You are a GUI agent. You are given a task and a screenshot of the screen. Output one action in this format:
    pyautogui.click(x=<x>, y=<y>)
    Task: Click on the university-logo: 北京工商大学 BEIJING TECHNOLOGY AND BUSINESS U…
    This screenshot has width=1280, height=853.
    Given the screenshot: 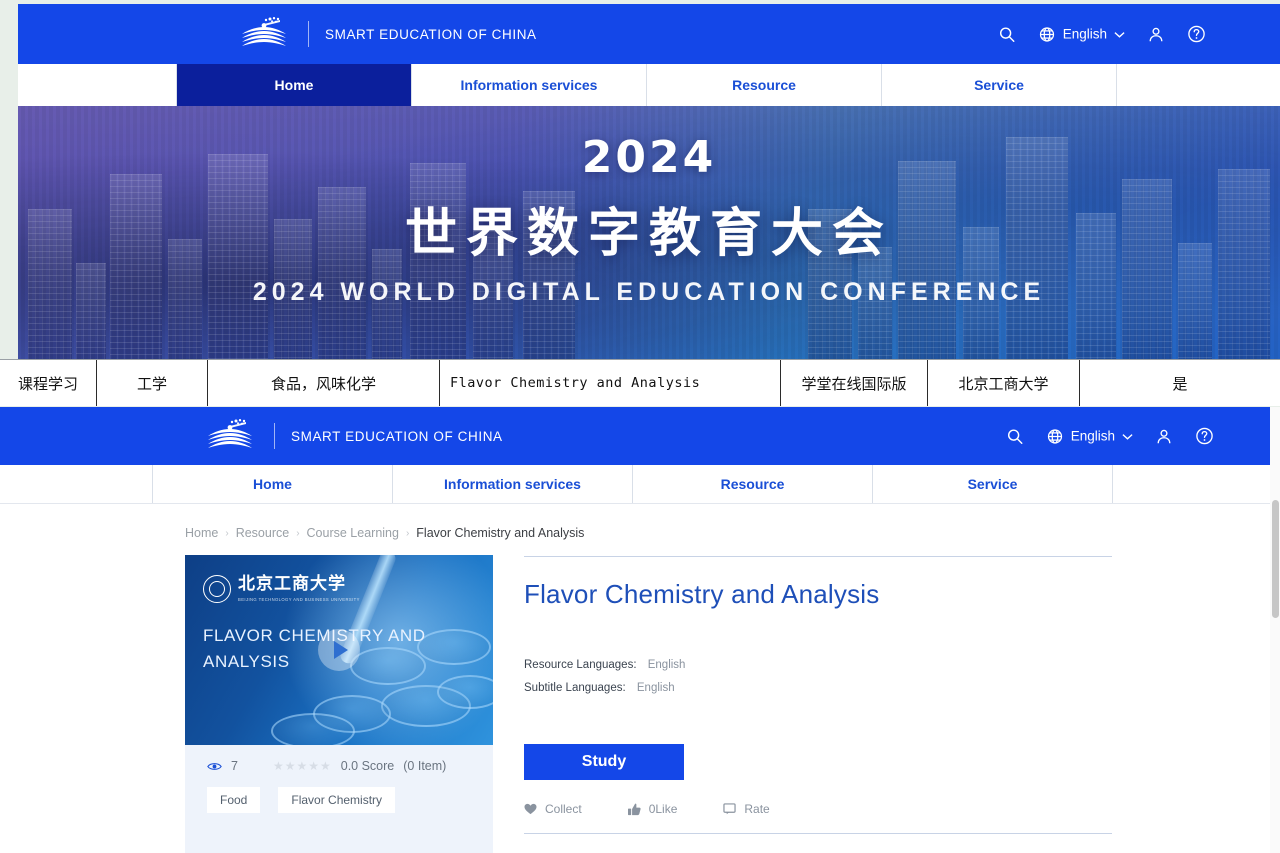 What is the action you would take?
    pyautogui.click(x=281, y=589)
    